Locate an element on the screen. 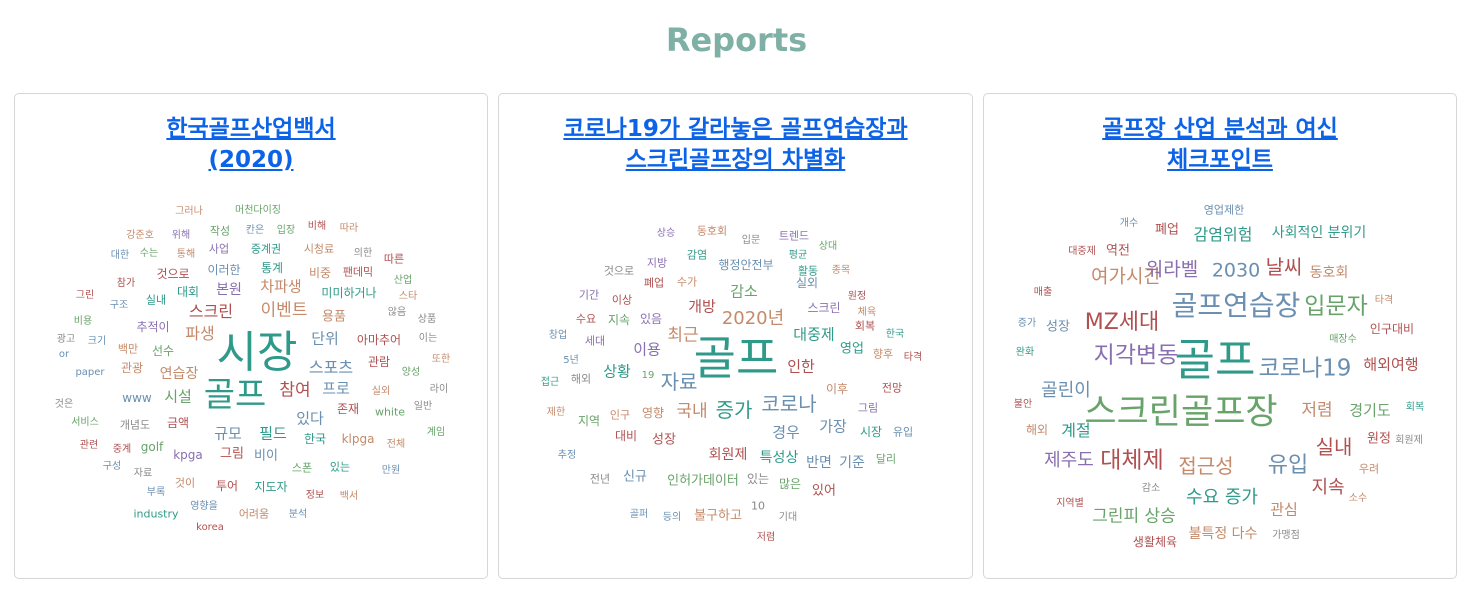  cloud-word: 시장 is located at coordinates (871, 432).